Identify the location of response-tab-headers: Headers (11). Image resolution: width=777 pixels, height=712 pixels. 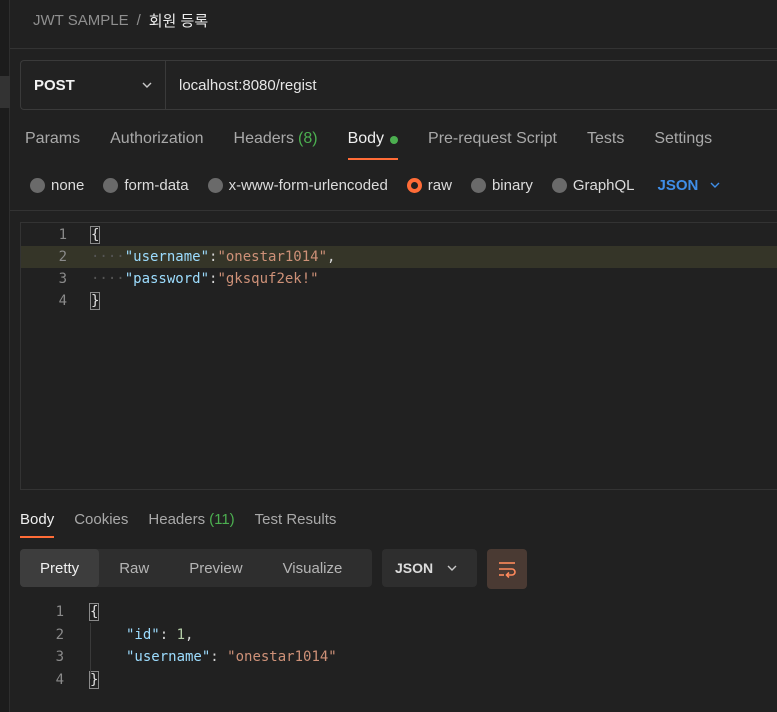
(191, 524).